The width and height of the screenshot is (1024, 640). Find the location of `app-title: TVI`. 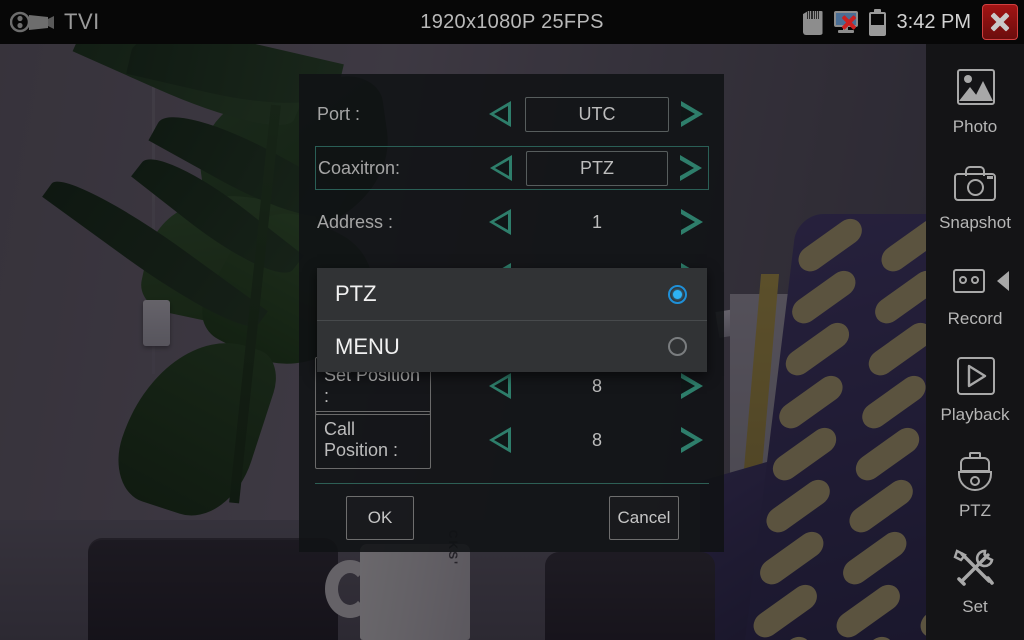

app-title: TVI is located at coordinates (82, 21).